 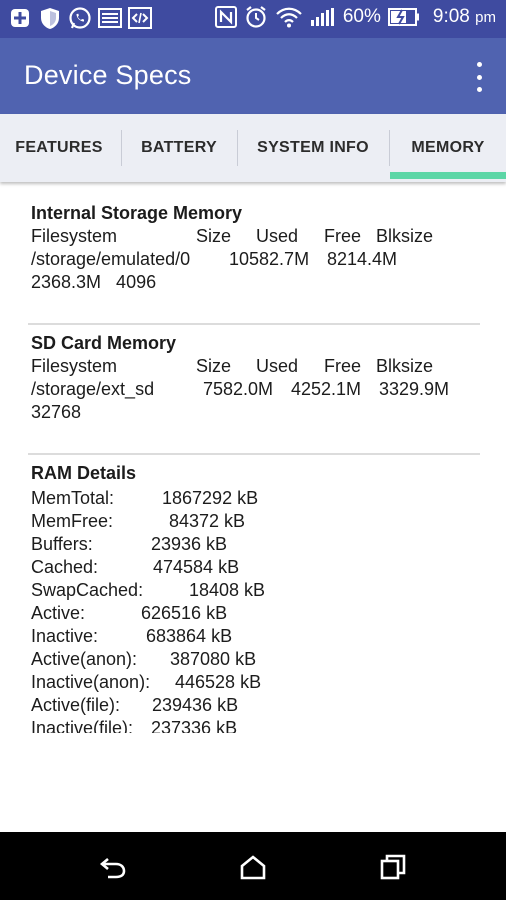 I want to click on ram-row: Inactive(anon): 446528 kB, so click(x=256, y=682).